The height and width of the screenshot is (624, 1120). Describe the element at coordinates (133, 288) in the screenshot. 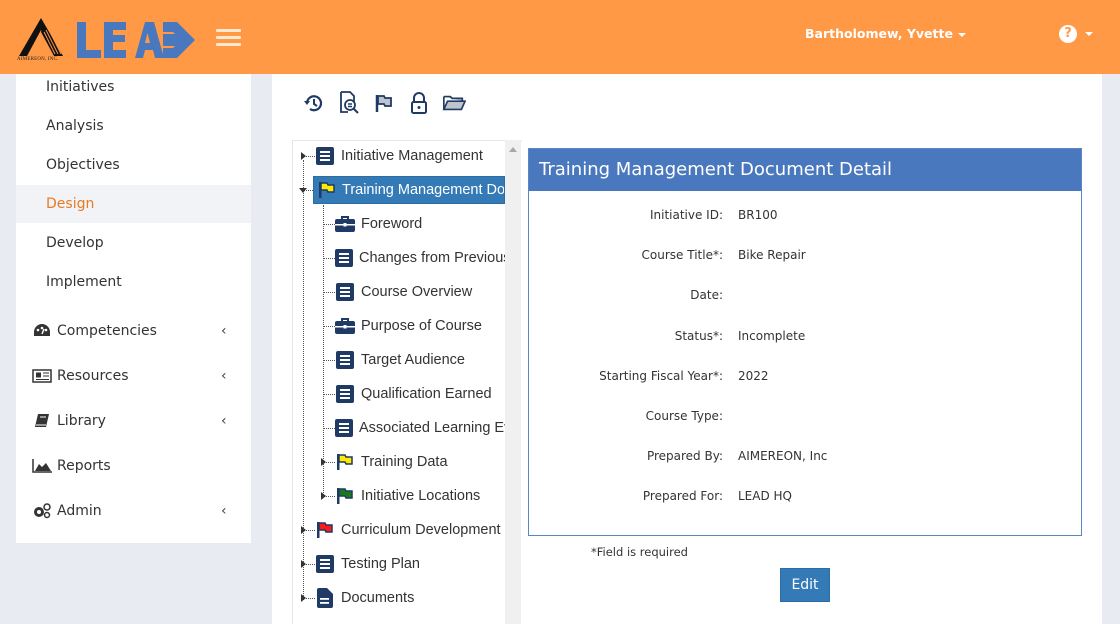

I see `sidebar-item-implement: Implement` at that location.